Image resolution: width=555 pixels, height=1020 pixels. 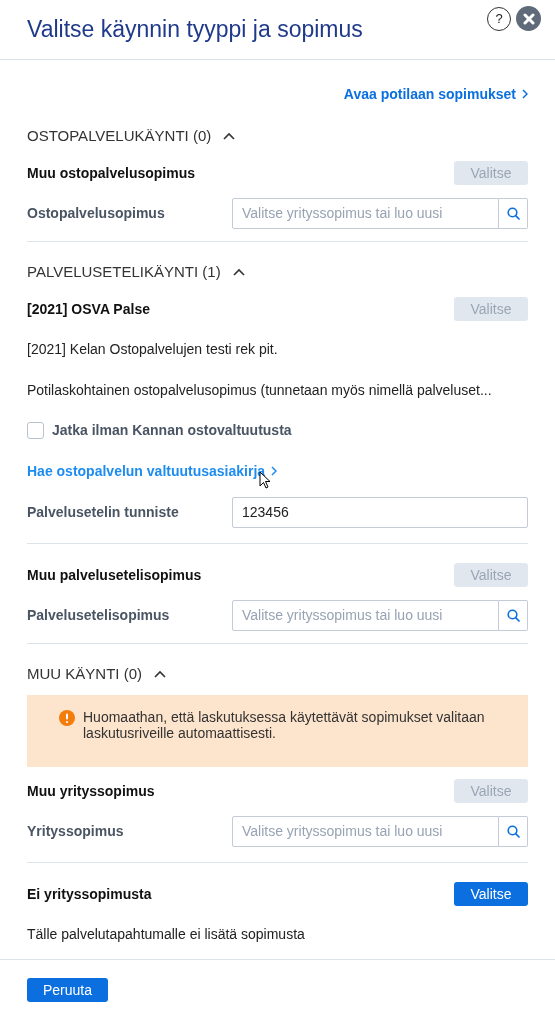 I want to click on close-button, so click(x=528, y=18).